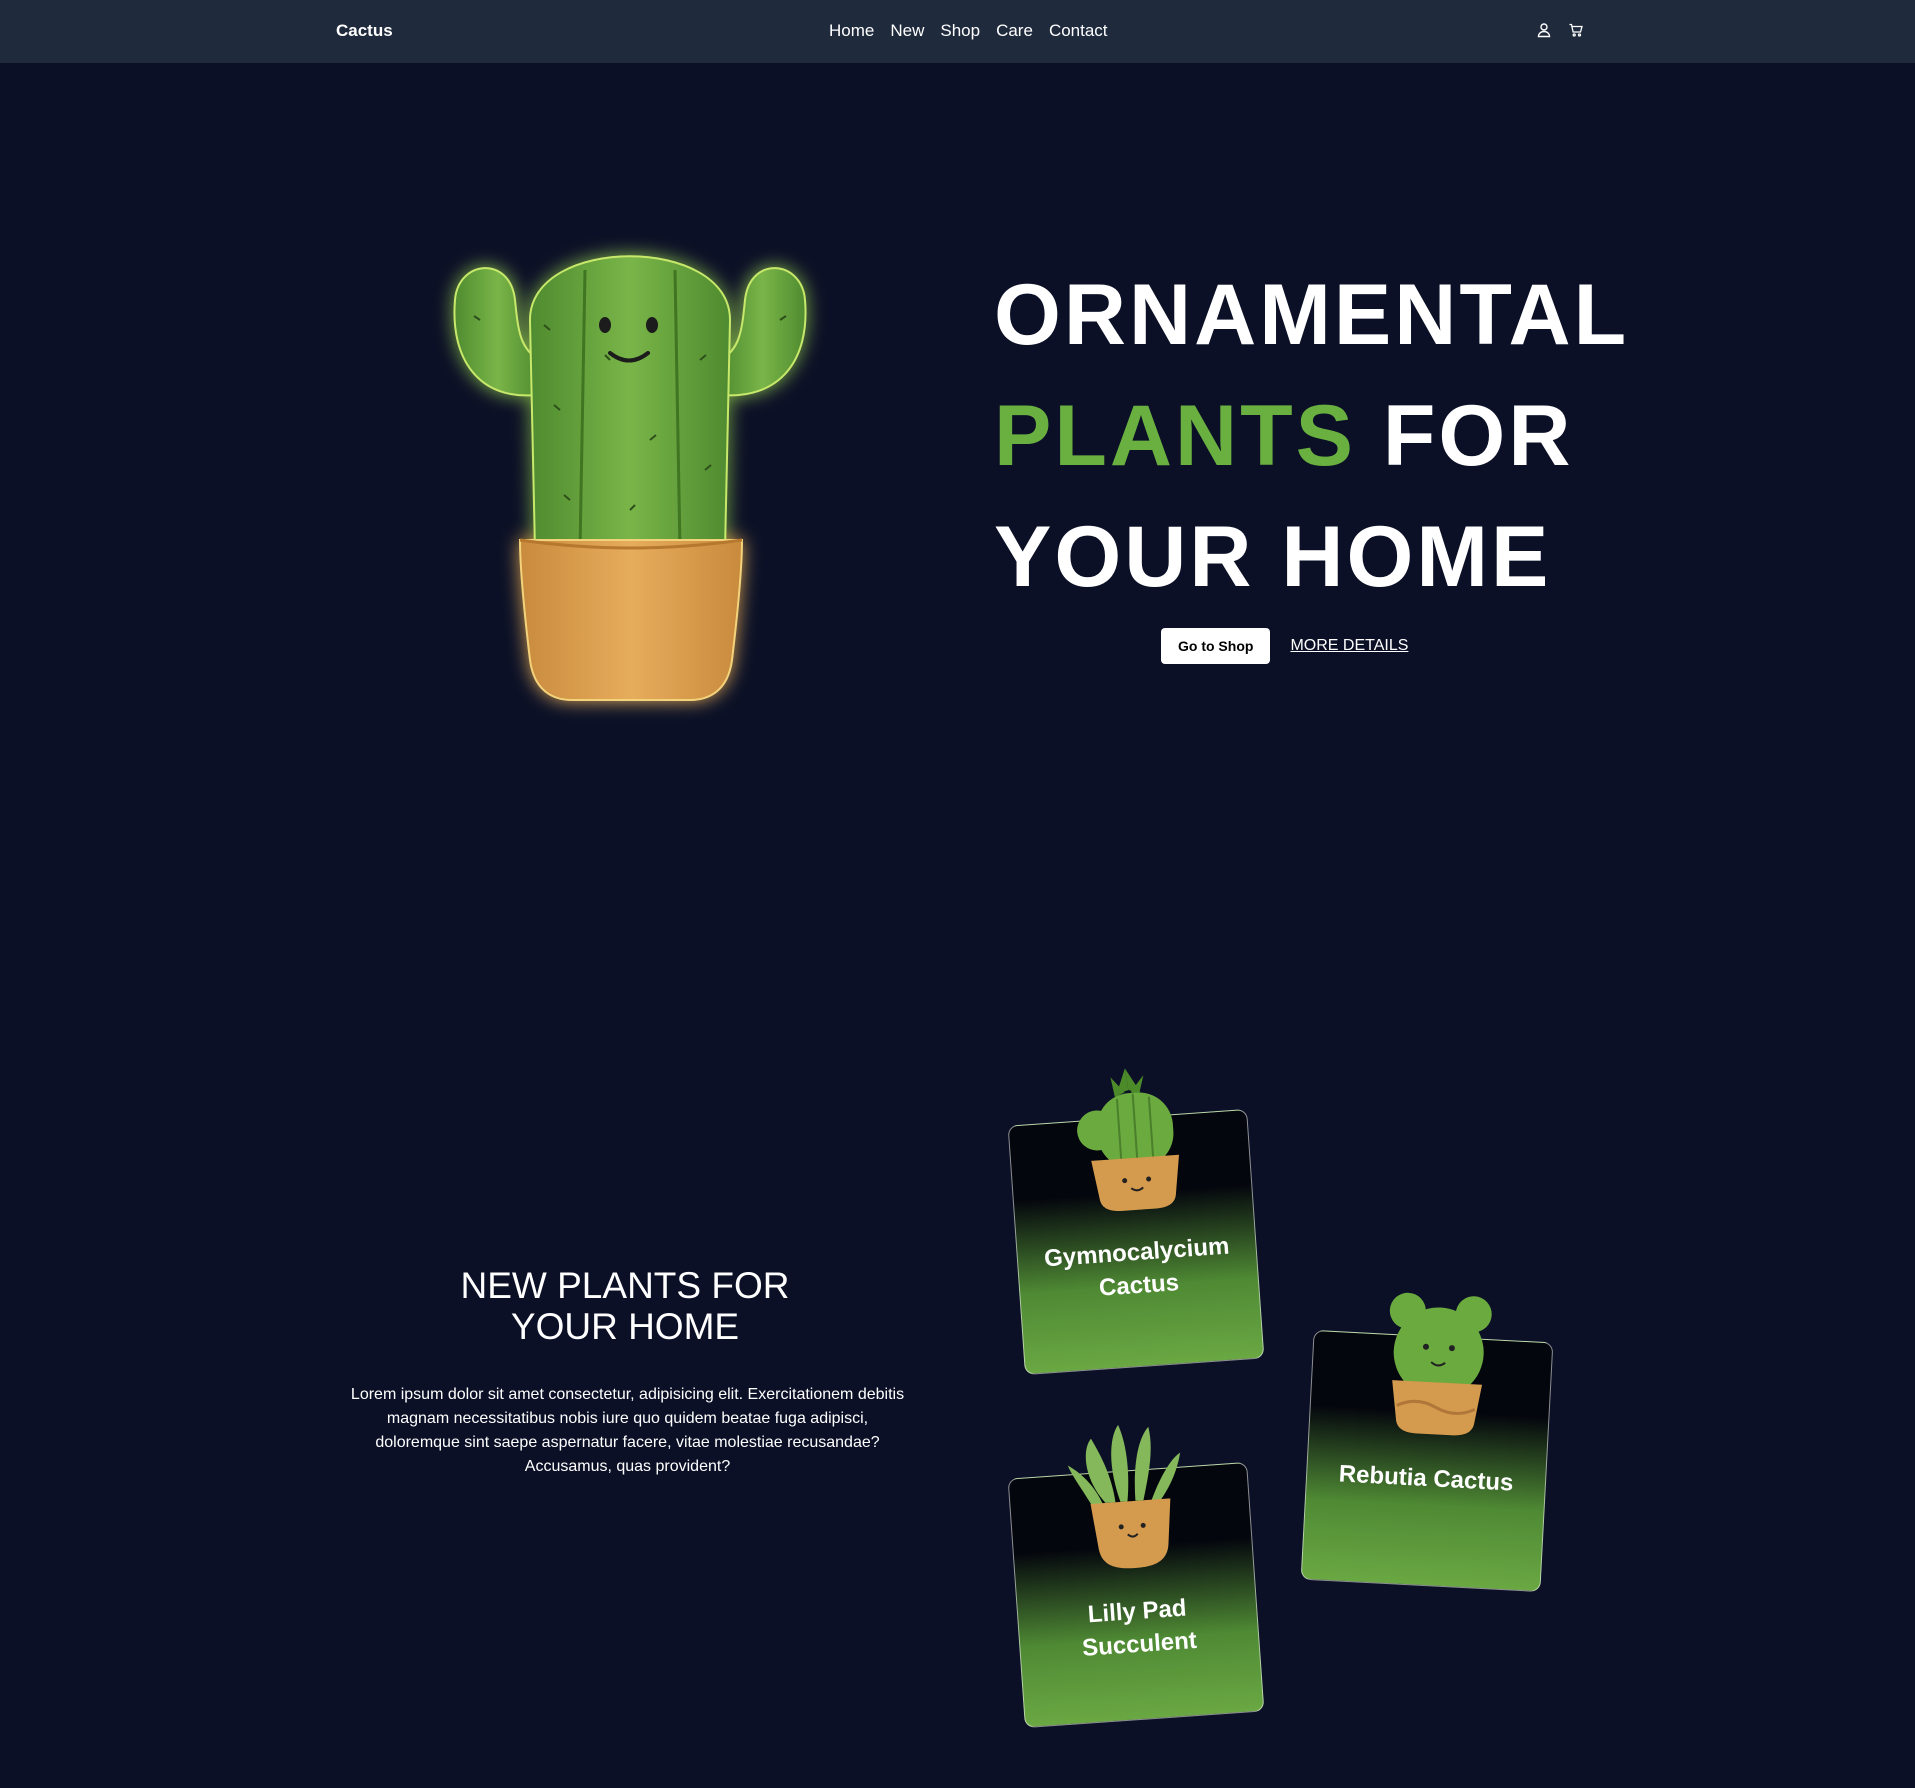  I want to click on gymnocalycium-image, so click(1128, 1140).